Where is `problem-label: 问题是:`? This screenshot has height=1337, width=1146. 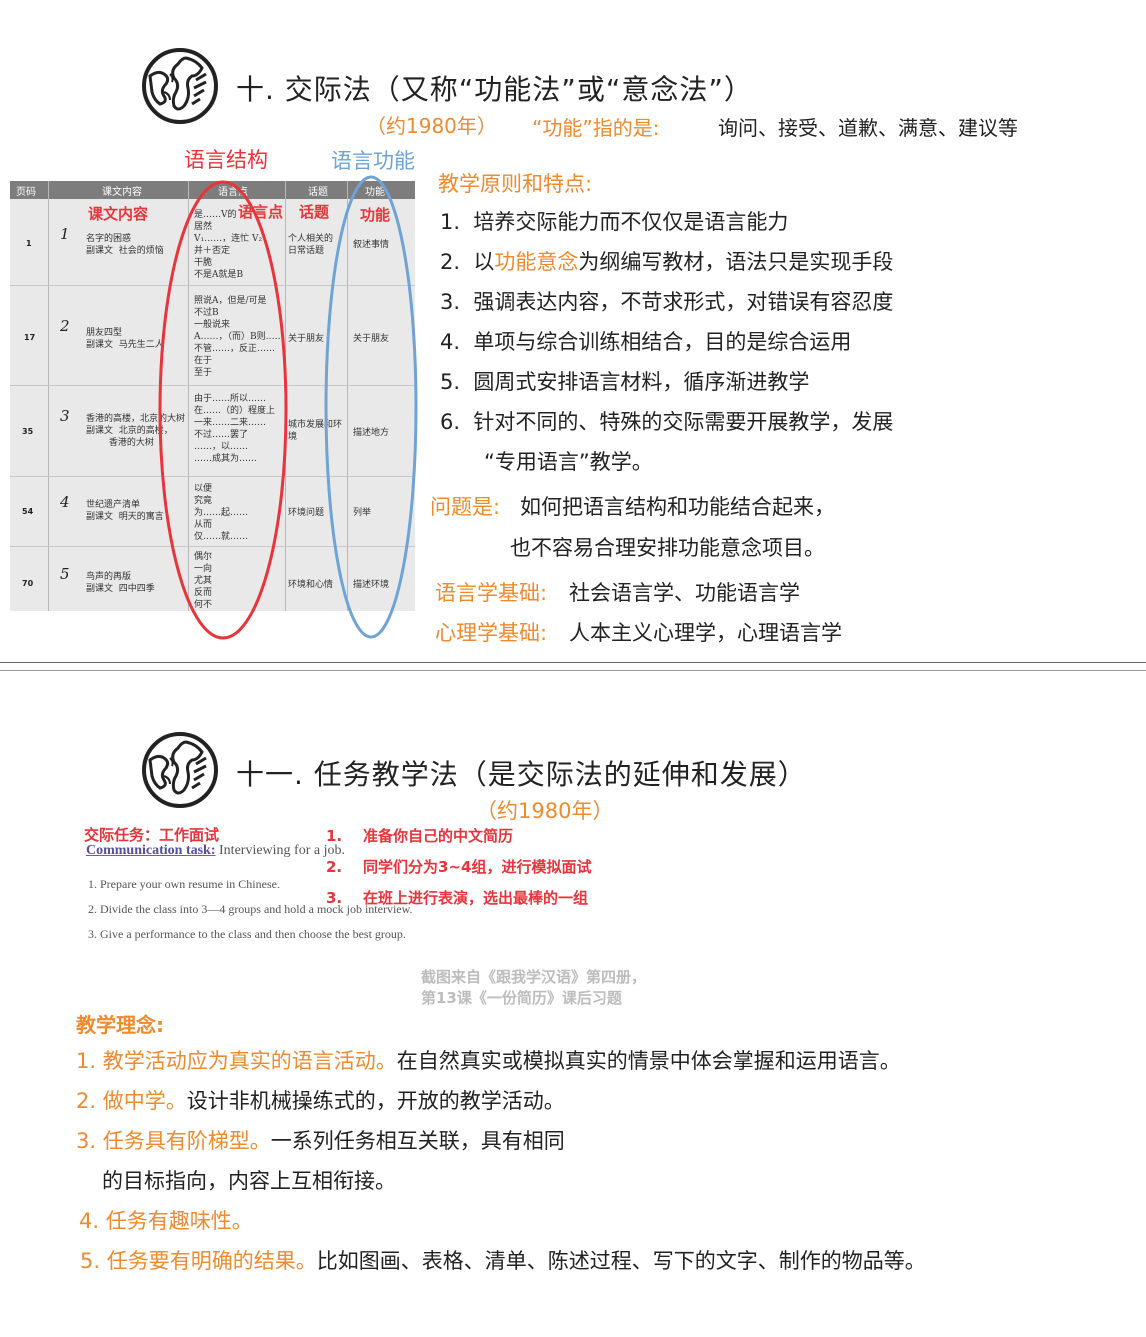 problem-label: 问题是: is located at coordinates (465, 507).